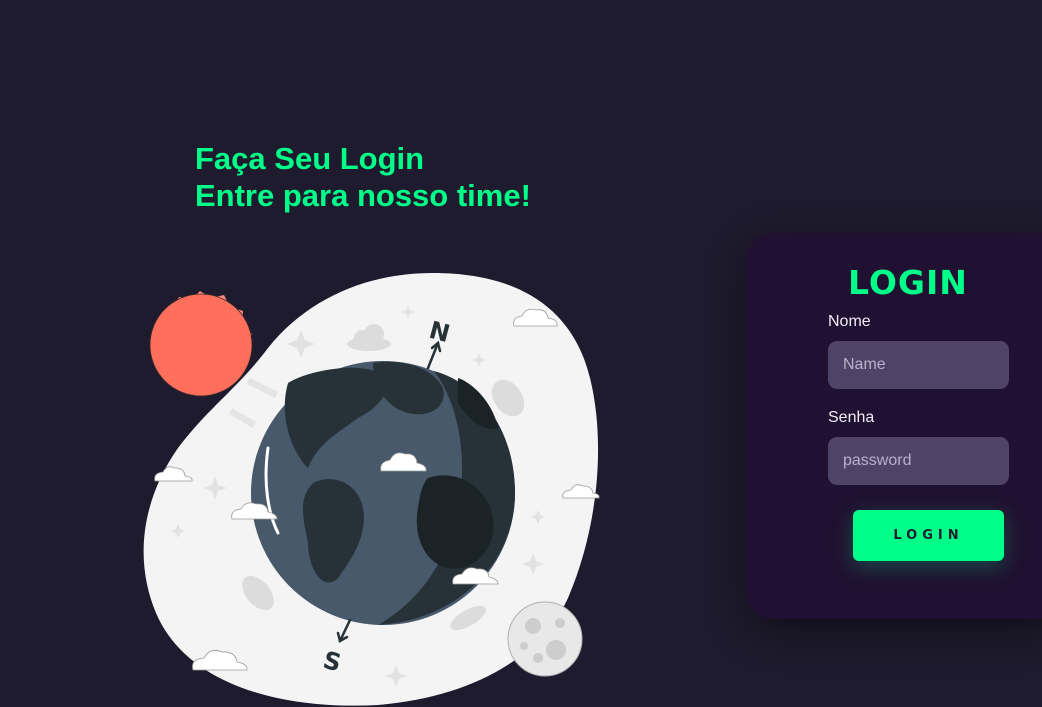 The image size is (1042, 707). Describe the element at coordinates (363, 177) in the screenshot. I see `hero-heading: Faça Seu Login Entre para nosso time!` at that location.